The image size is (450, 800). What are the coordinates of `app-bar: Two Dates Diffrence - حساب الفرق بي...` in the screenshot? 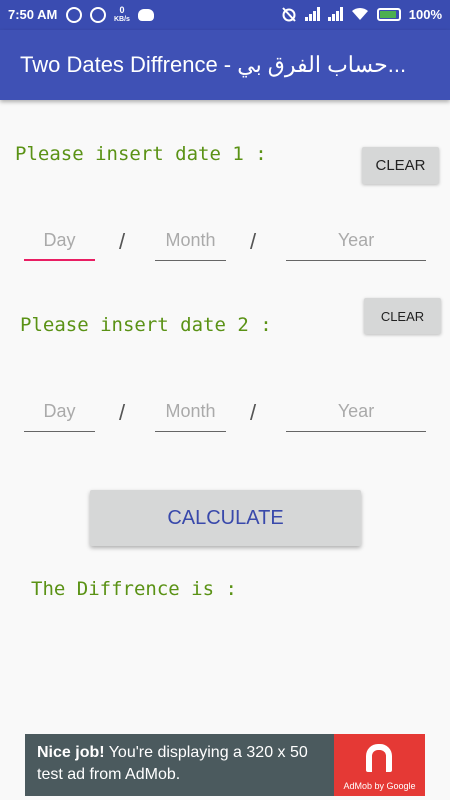 It's located at (225, 65).